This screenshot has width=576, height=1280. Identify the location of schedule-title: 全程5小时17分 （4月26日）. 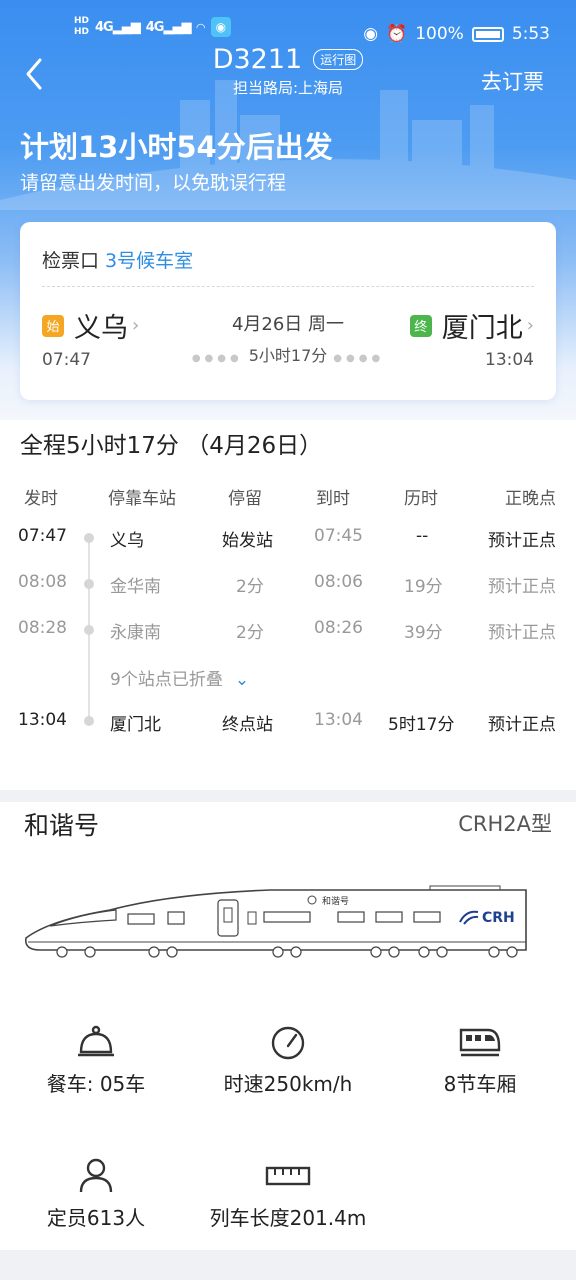
(171, 446).